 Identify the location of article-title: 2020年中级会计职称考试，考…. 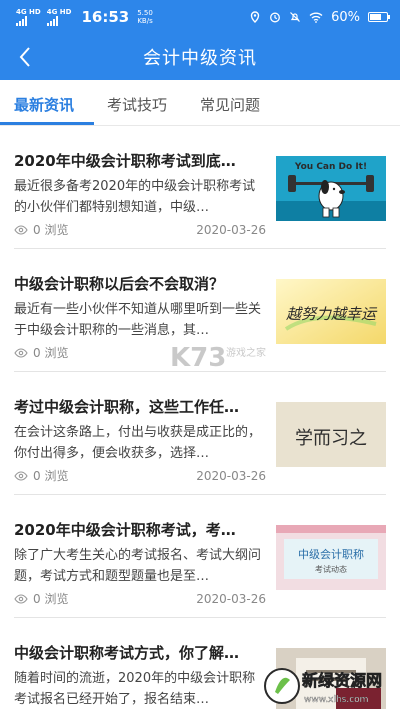
(125, 530).